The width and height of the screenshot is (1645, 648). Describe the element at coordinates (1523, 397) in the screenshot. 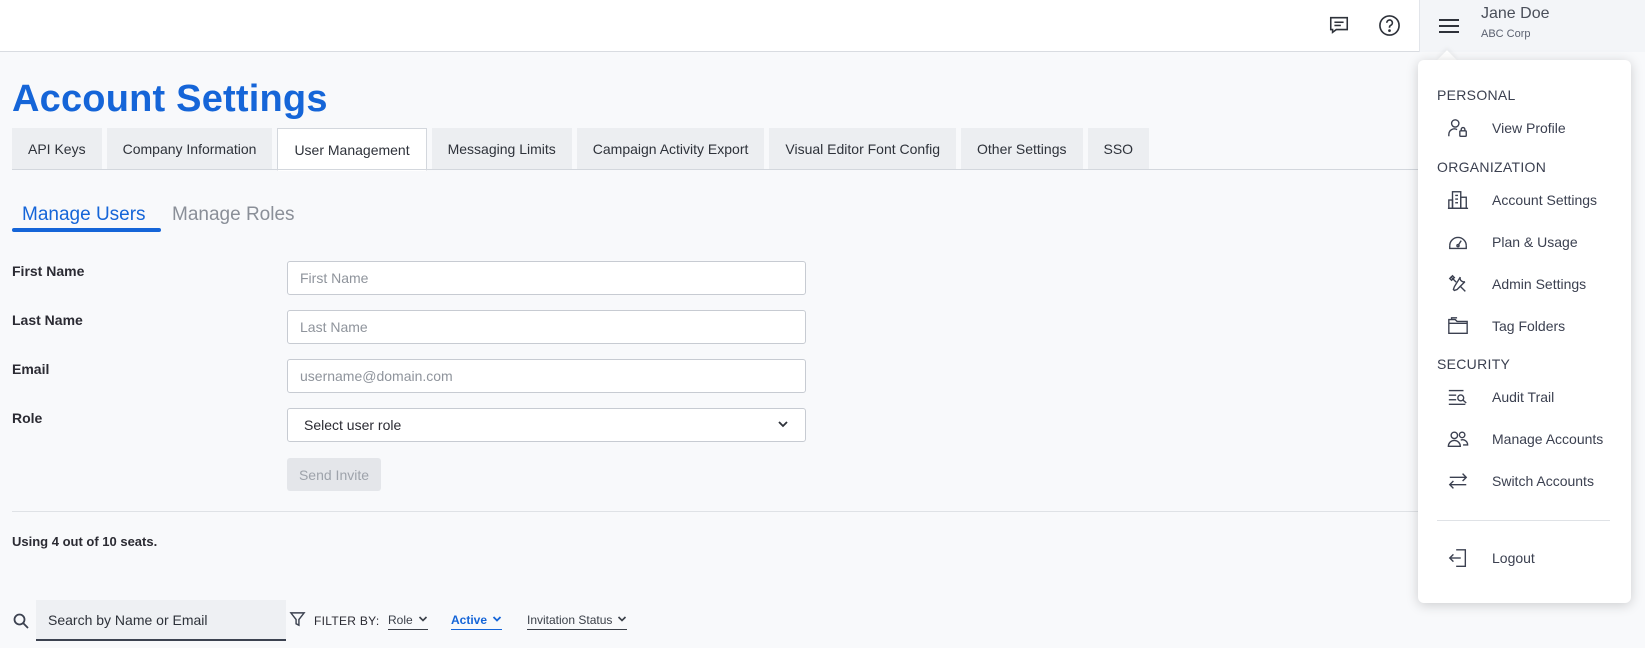

I see `menu-item-label: Audit Trail` at that location.